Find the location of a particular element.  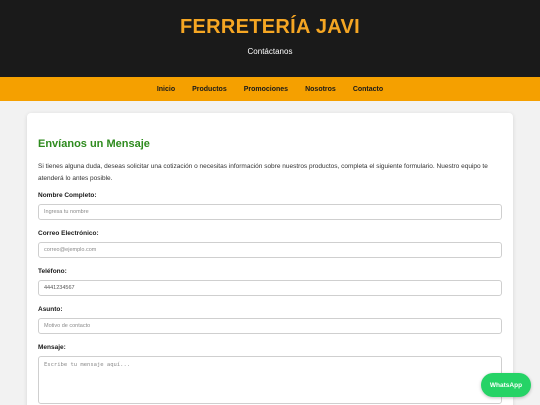

email-label: Correo Electrónico: is located at coordinates (68, 233).